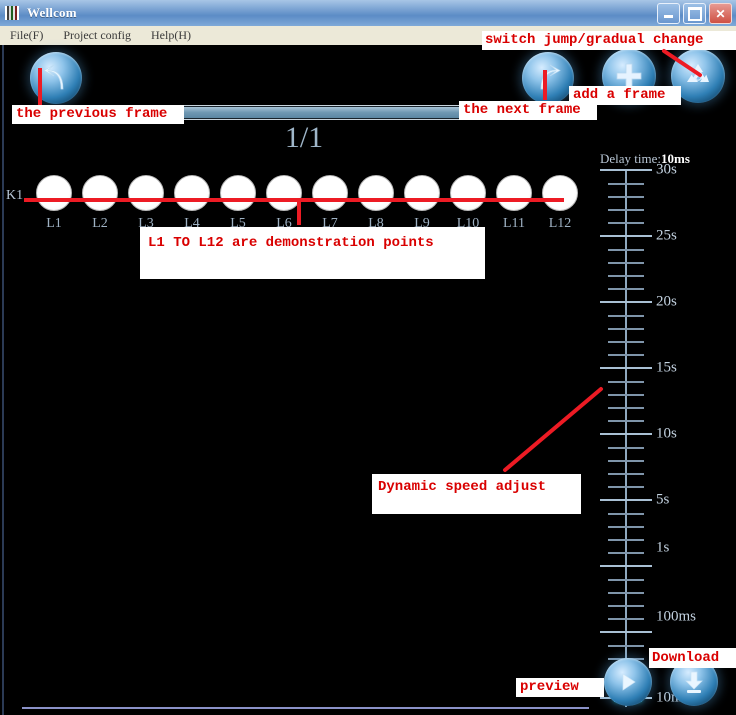 The height and width of the screenshot is (715, 736). What do you see at coordinates (476, 494) in the screenshot?
I see `annotation-speed: Dynamic speed adjust` at bounding box center [476, 494].